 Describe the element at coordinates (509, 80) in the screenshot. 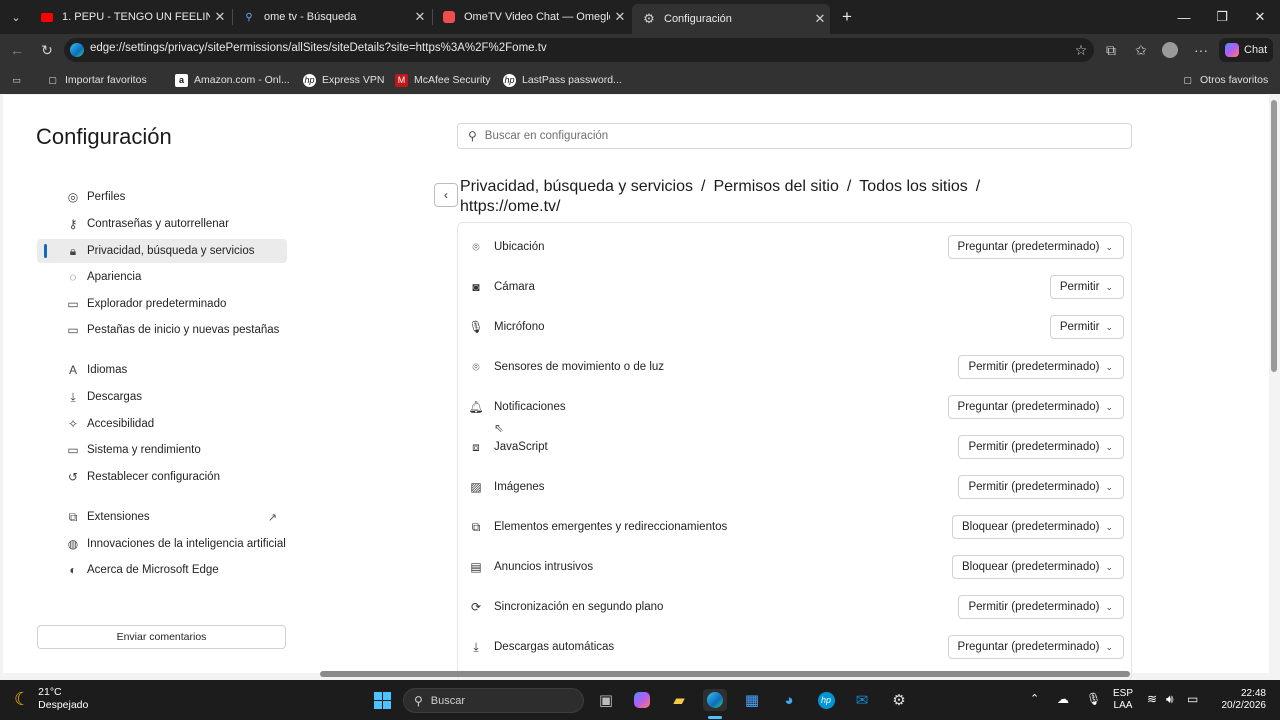

I see `hp-icon: hp` at that location.